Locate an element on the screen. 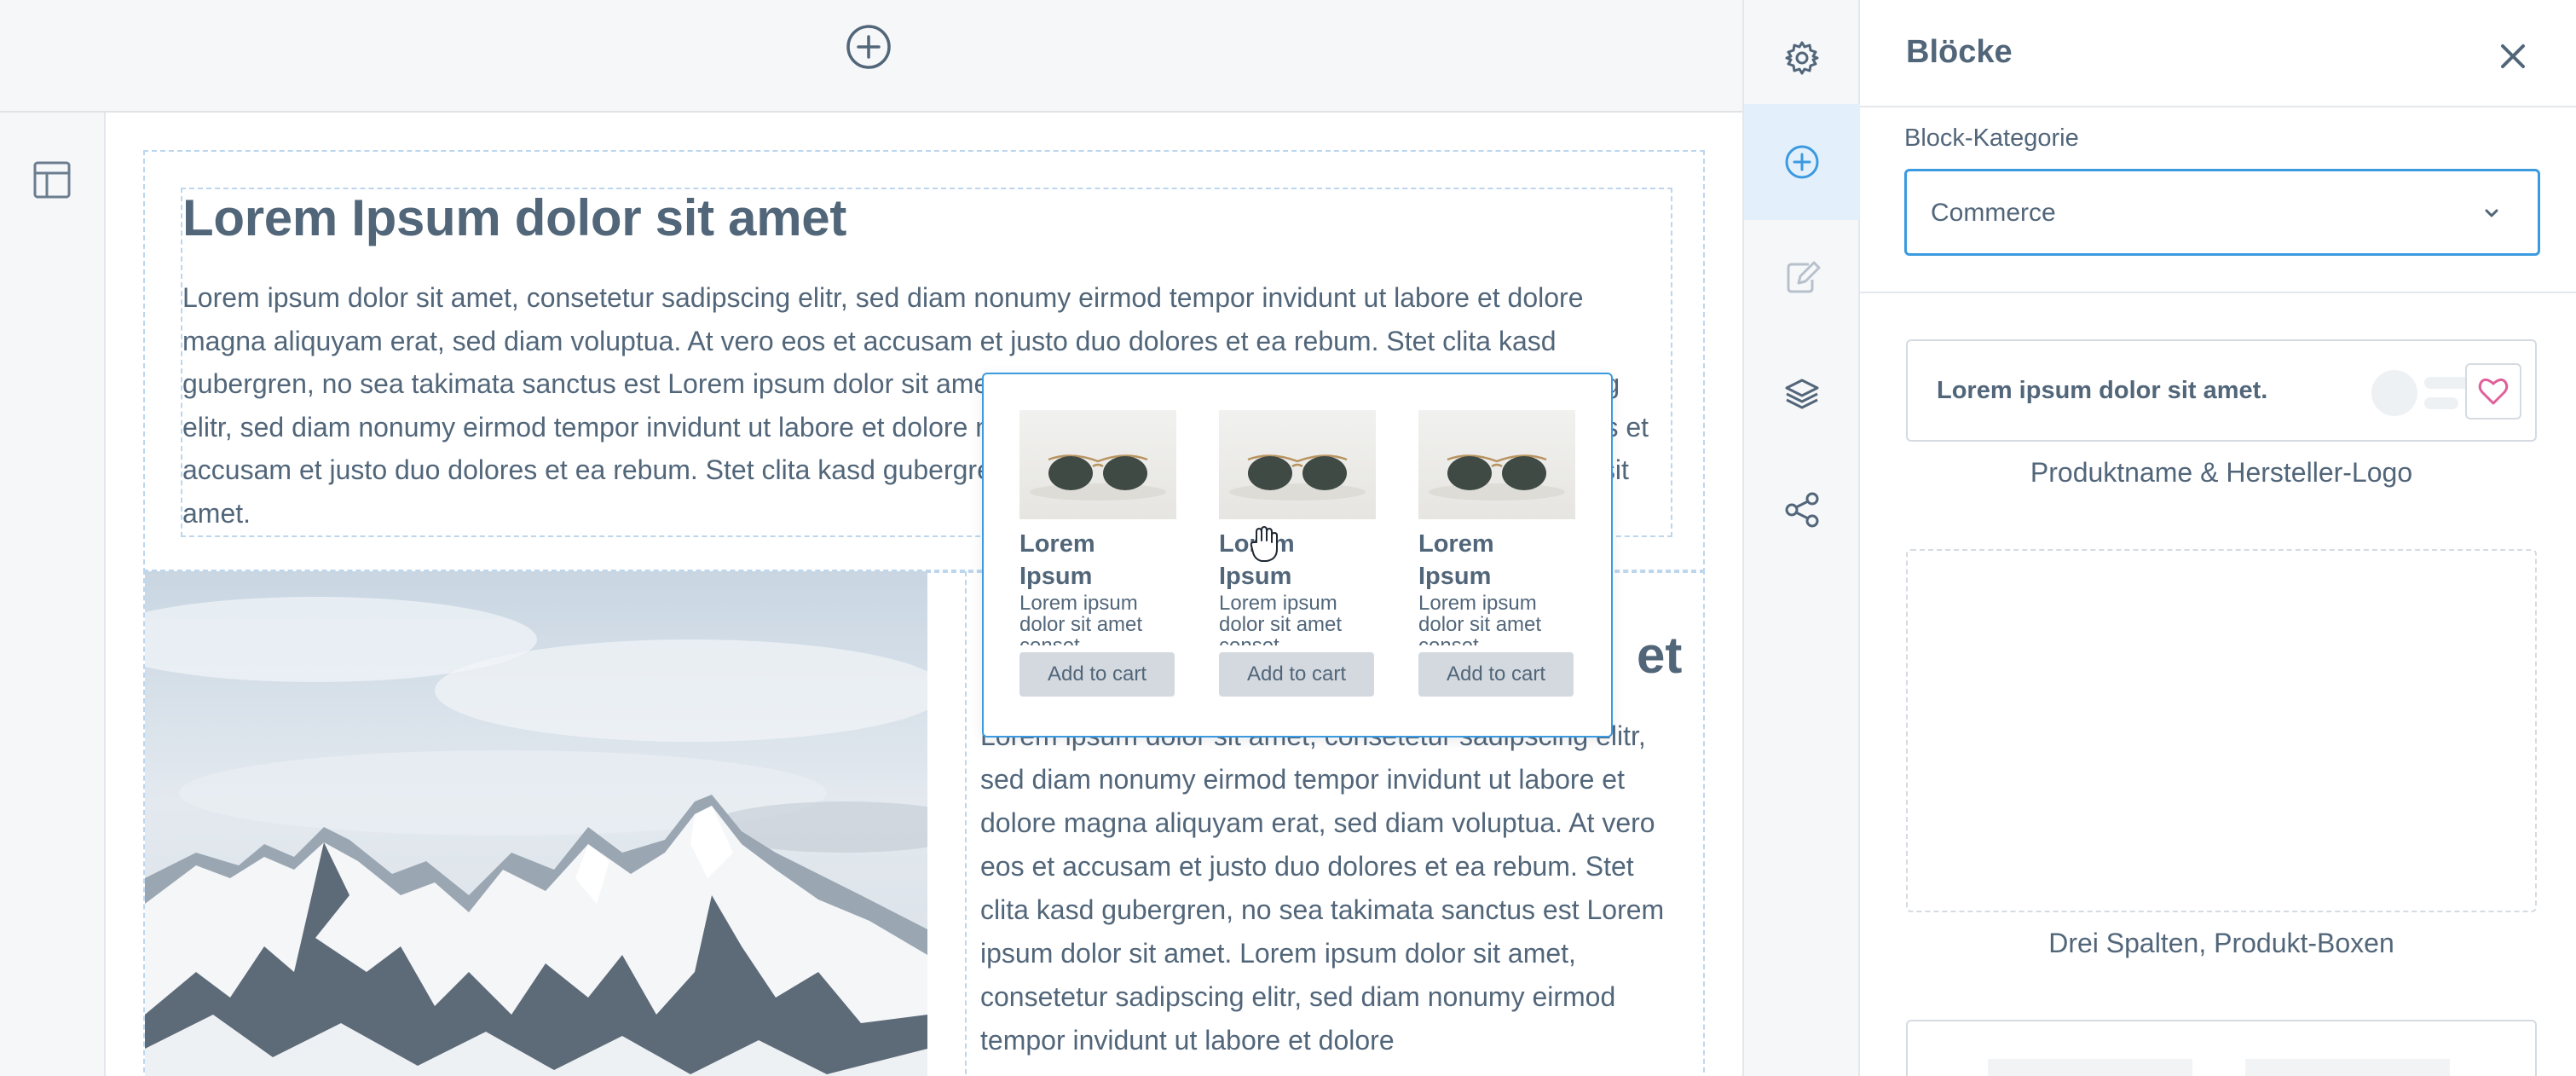 Image resolution: width=2576 pixels, height=1076 pixels. mountain-image is located at coordinates (536, 823).